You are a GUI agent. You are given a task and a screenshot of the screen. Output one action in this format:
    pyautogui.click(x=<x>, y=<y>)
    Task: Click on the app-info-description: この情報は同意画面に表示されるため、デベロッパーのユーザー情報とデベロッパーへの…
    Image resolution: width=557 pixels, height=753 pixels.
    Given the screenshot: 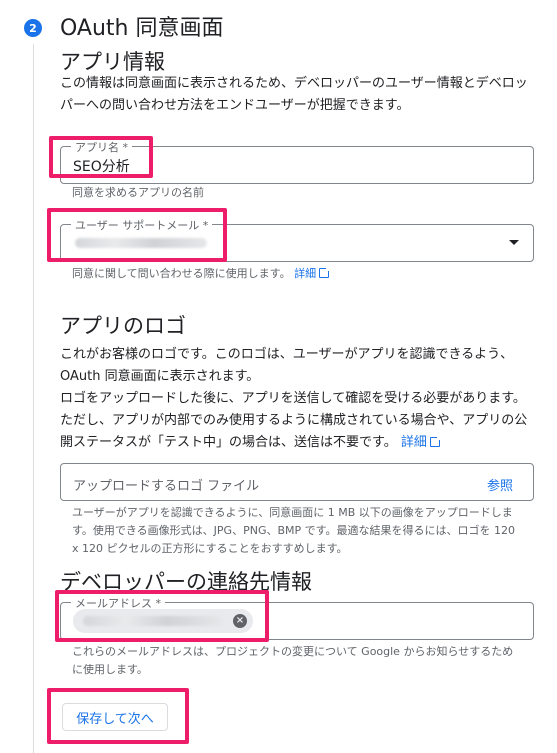 What is the action you would take?
    pyautogui.click(x=294, y=94)
    